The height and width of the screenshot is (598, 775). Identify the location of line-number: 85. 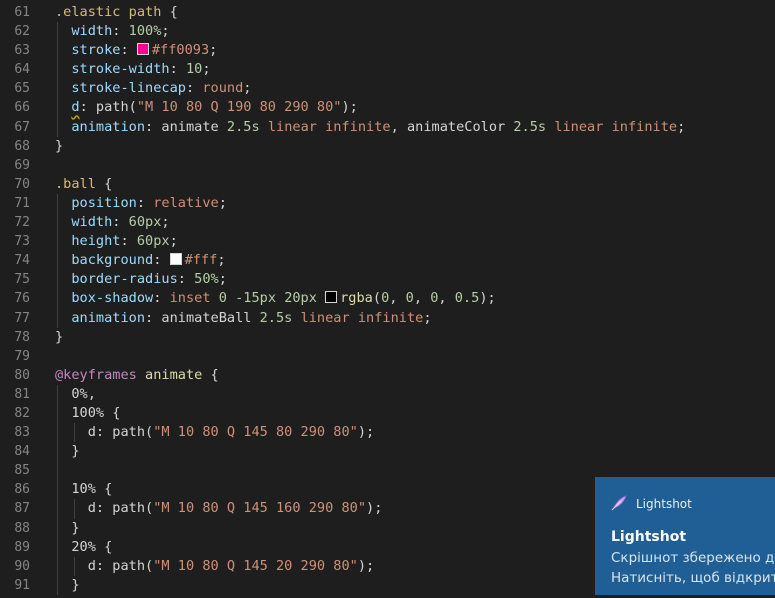
(22, 471).